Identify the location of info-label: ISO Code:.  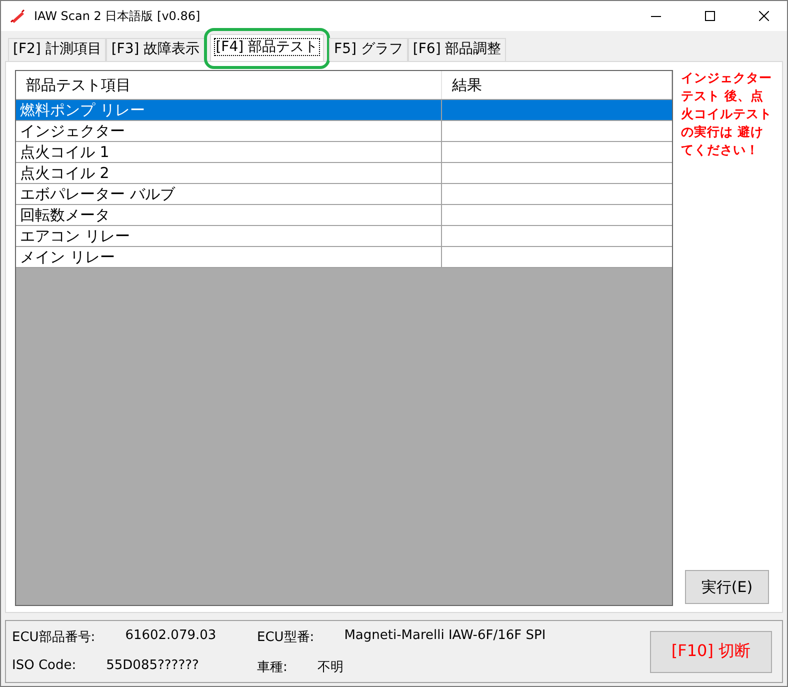
(44, 666).